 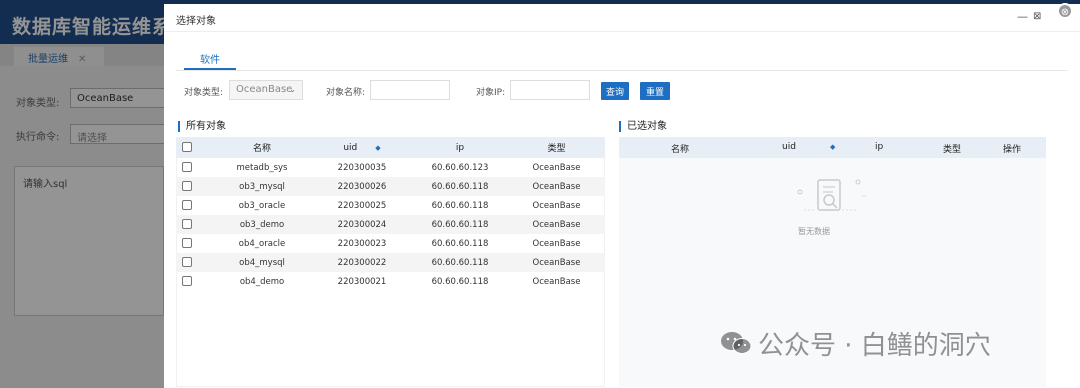 I want to click on table-row: ob3_mysql 220300026 60.60.60.118 OceanBase, so click(x=390, y=186).